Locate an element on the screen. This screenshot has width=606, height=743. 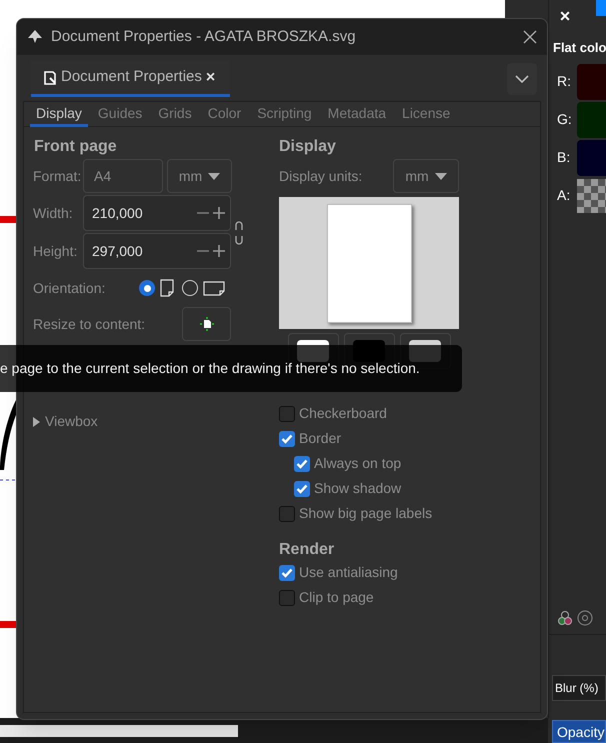
close-button: × is located at coordinates (565, 16).